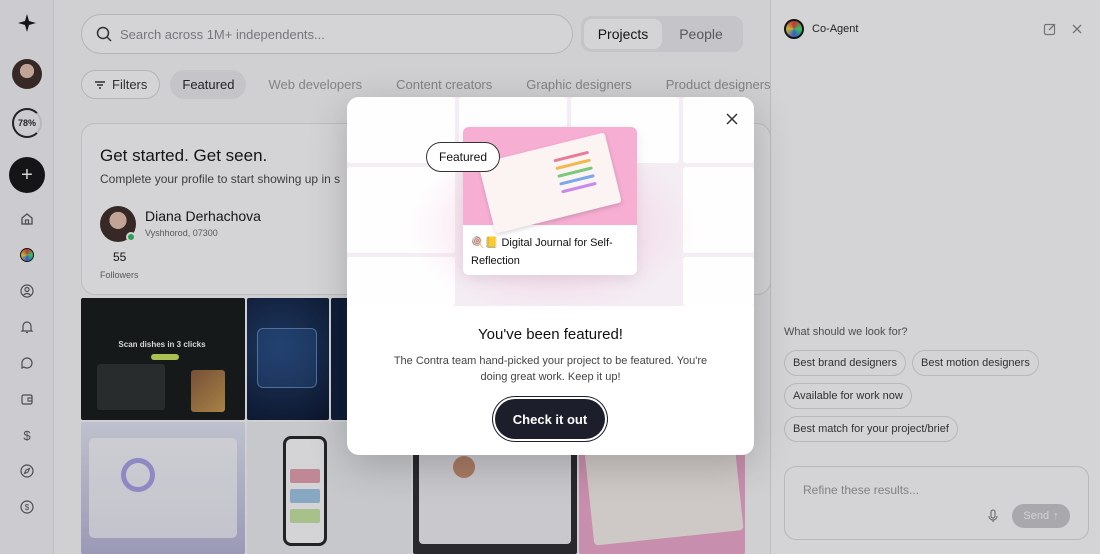  What do you see at coordinates (542, 252) in the screenshot?
I see `project-title: 🍭📒 Digital Journal for Self-Reflection` at bounding box center [542, 252].